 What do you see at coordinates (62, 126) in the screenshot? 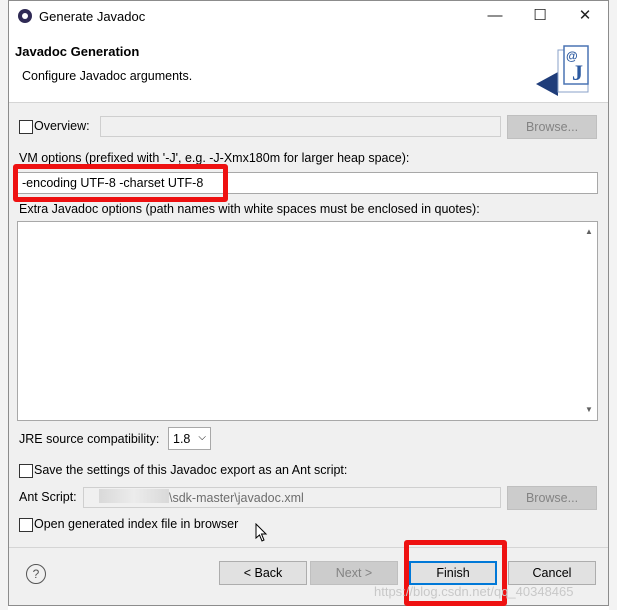
I see `overview-label: Overview:` at bounding box center [62, 126].